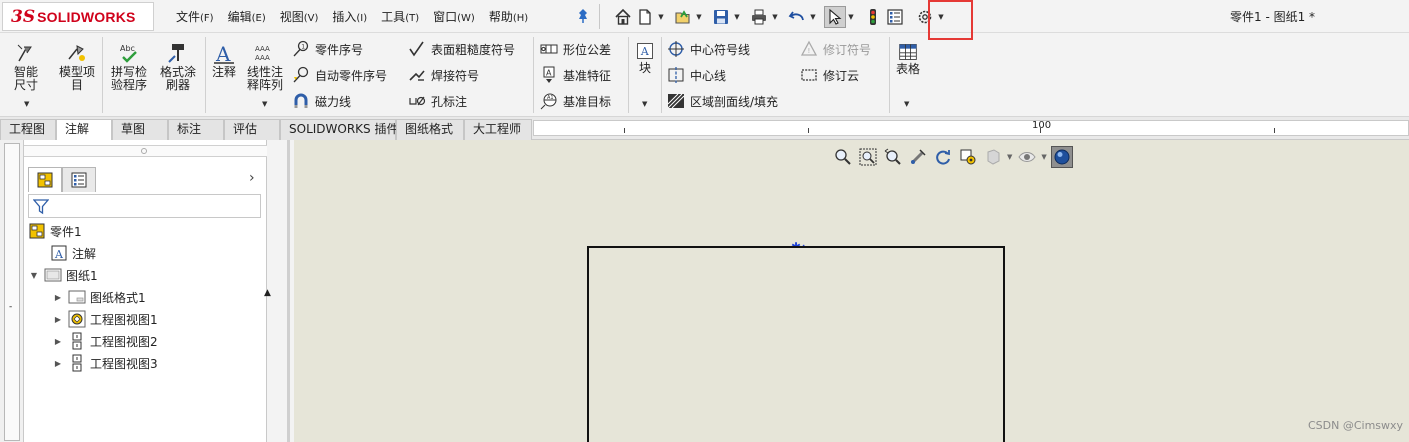 This screenshot has width=1409, height=442. Describe the element at coordinates (63, 275) in the screenshot. I see `tree-item-sheet: ▼ 图纸1` at that location.